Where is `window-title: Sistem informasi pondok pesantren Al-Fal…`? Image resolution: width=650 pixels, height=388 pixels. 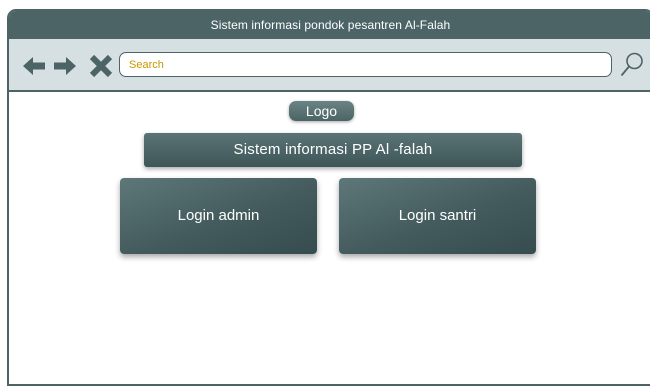 window-title: Sistem informasi pondok pesantren Al-Fal… is located at coordinates (329, 25).